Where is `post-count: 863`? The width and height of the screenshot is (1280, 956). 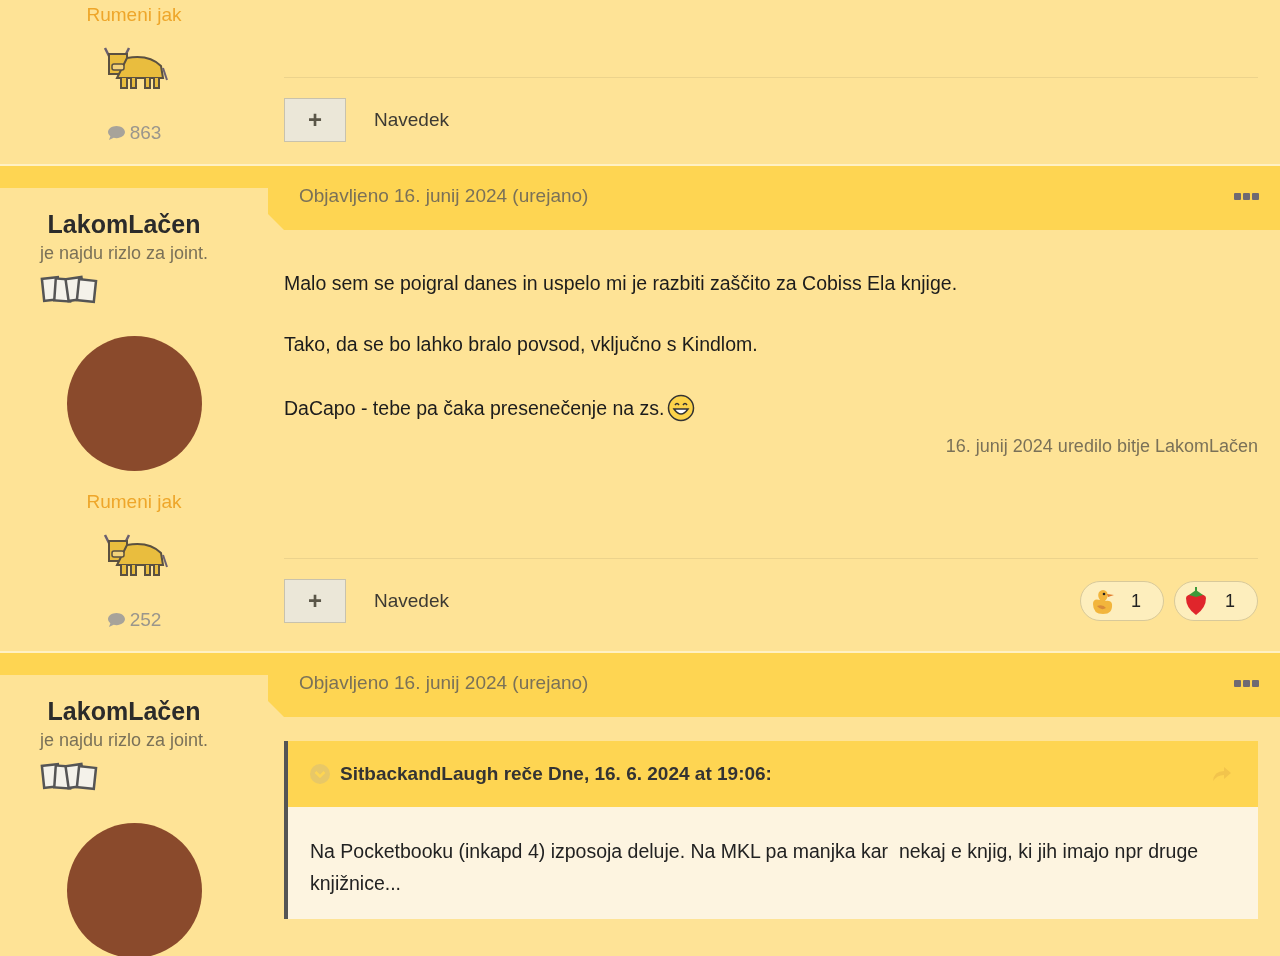 post-count: 863 is located at coordinates (145, 133).